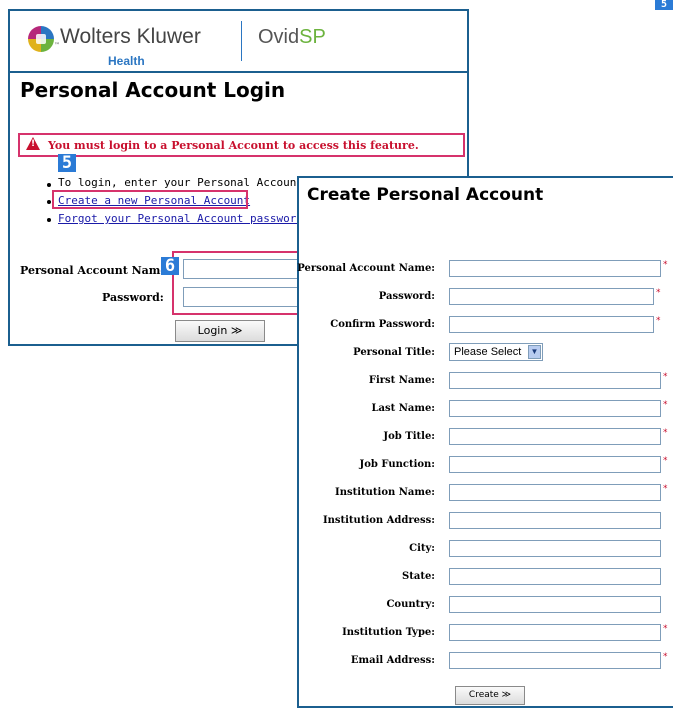 This screenshot has height=708, width=673. Describe the element at coordinates (170, 266) in the screenshot. I see `step-6-badge: 6` at that location.